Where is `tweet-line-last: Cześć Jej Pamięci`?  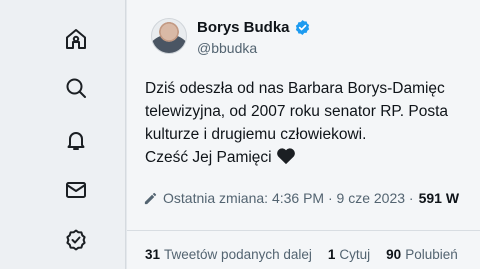
tweet-line-last: Cześć Jej Pamięci is located at coordinates (296, 157).